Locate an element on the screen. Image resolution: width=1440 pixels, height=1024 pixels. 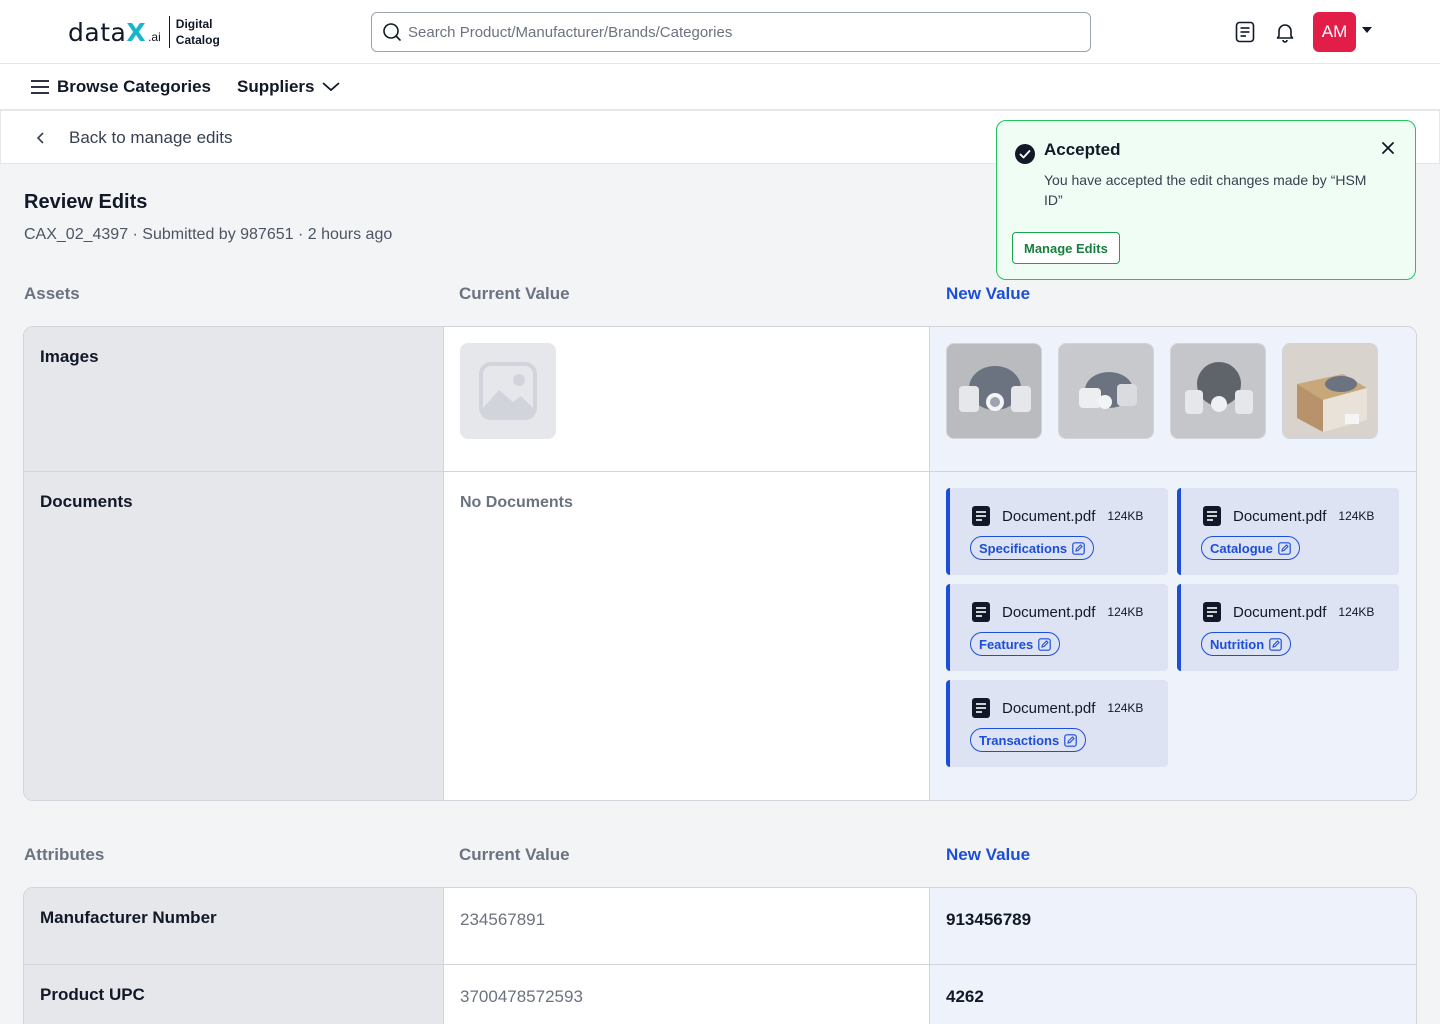
images-current-cell is located at coordinates (687, 399).